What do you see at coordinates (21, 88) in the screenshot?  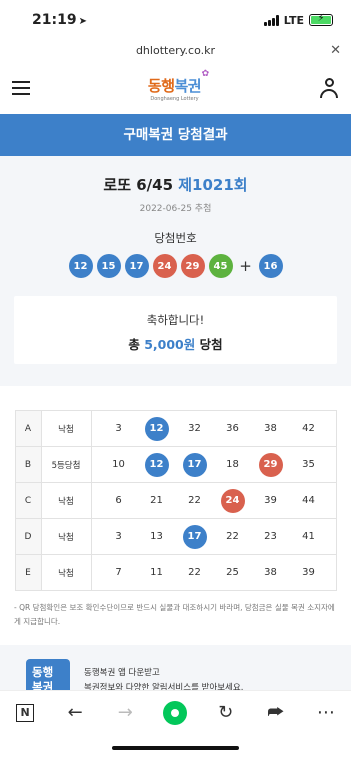 I see `menu-icon` at bounding box center [21, 88].